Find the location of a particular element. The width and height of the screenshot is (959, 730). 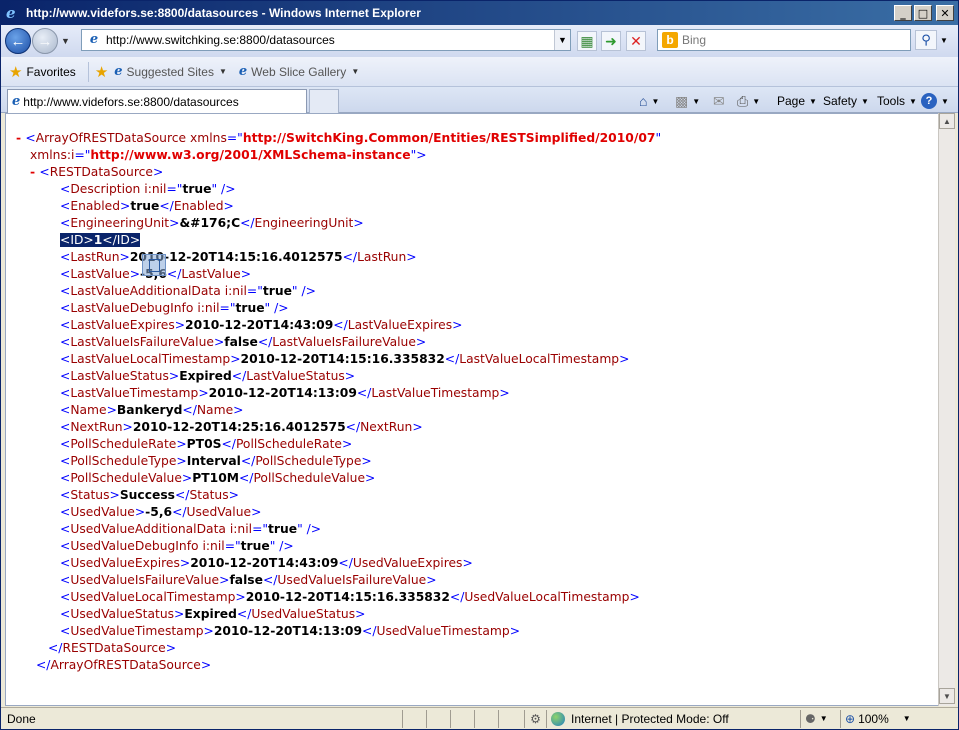

popup-blocker-icon: ⚙ is located at coordinates (535, 718).